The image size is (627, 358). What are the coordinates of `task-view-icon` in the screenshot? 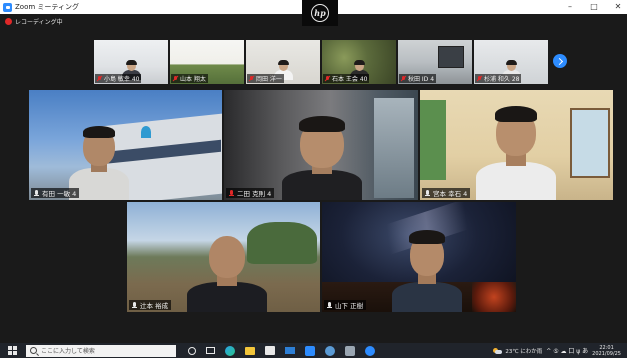 It's located at (210, 350).